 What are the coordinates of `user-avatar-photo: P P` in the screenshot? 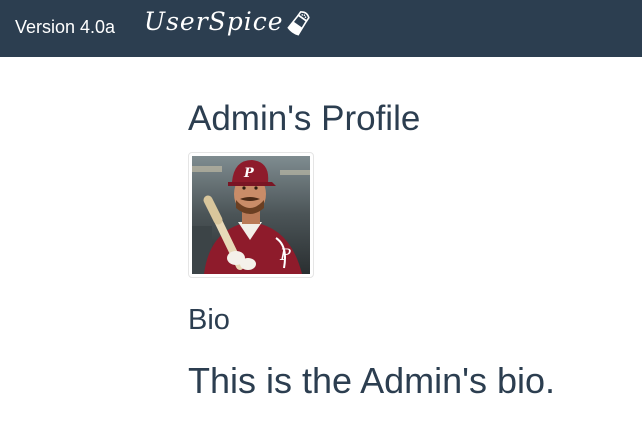 It's located at (251, 215).